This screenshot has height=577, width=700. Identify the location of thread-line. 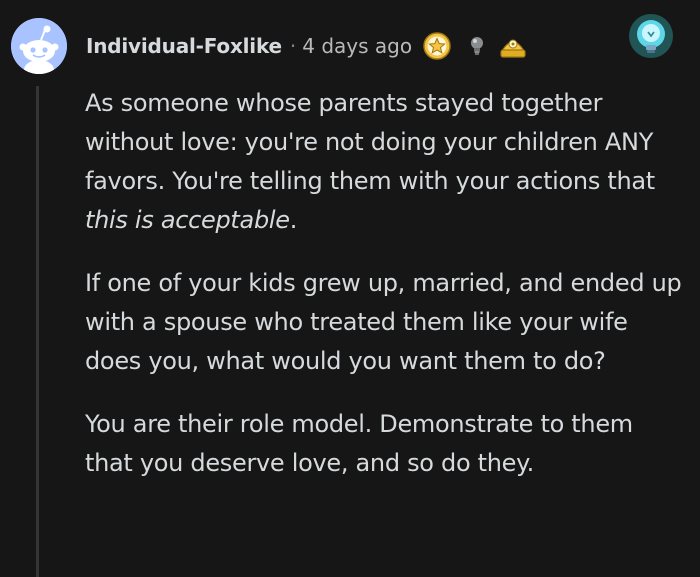
(37, 331).